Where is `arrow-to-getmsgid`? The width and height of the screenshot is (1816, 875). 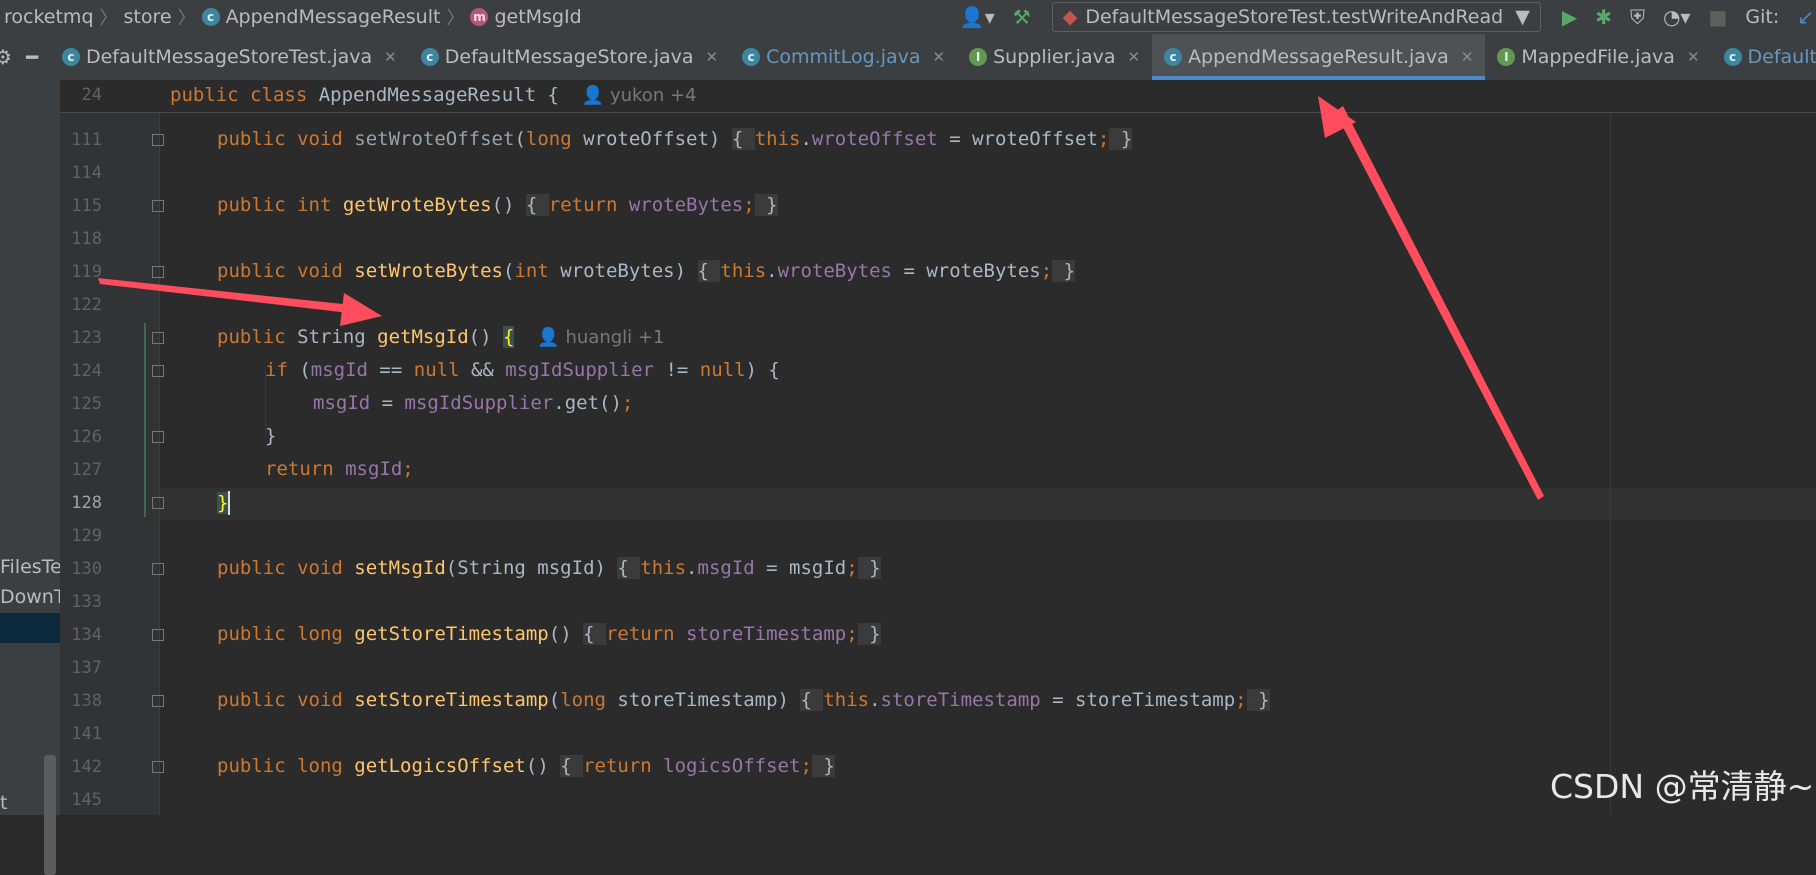
arrow-to-getmsgid is located at coordinates (240, 302).